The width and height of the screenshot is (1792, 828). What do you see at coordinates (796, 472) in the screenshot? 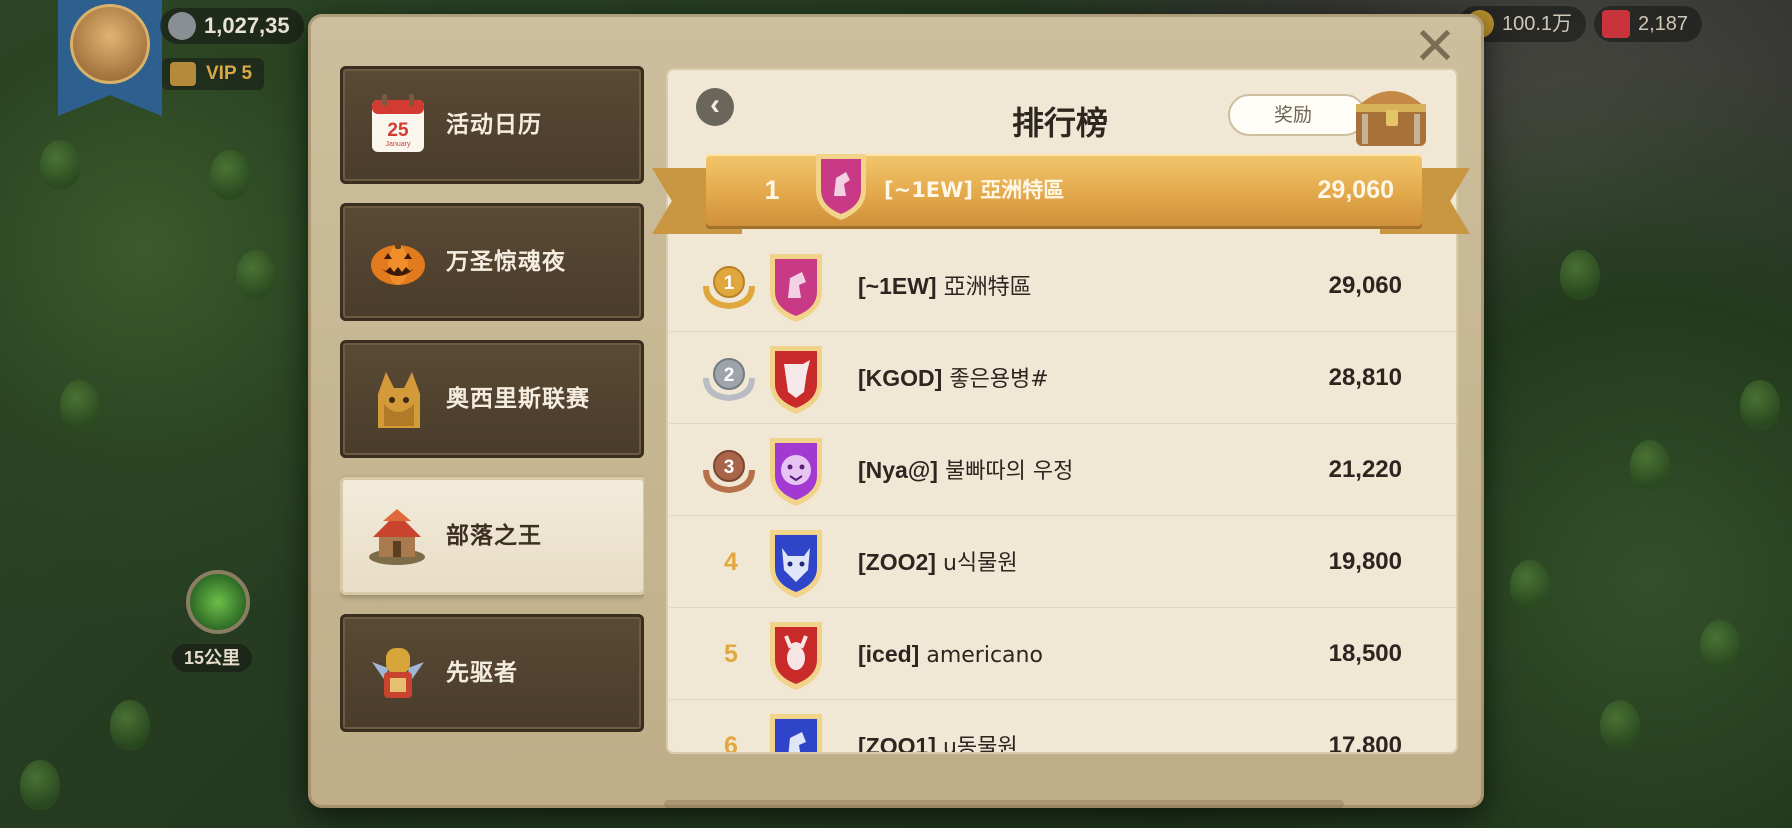
I see `tiger-icon` at bounding box center [796, 472].